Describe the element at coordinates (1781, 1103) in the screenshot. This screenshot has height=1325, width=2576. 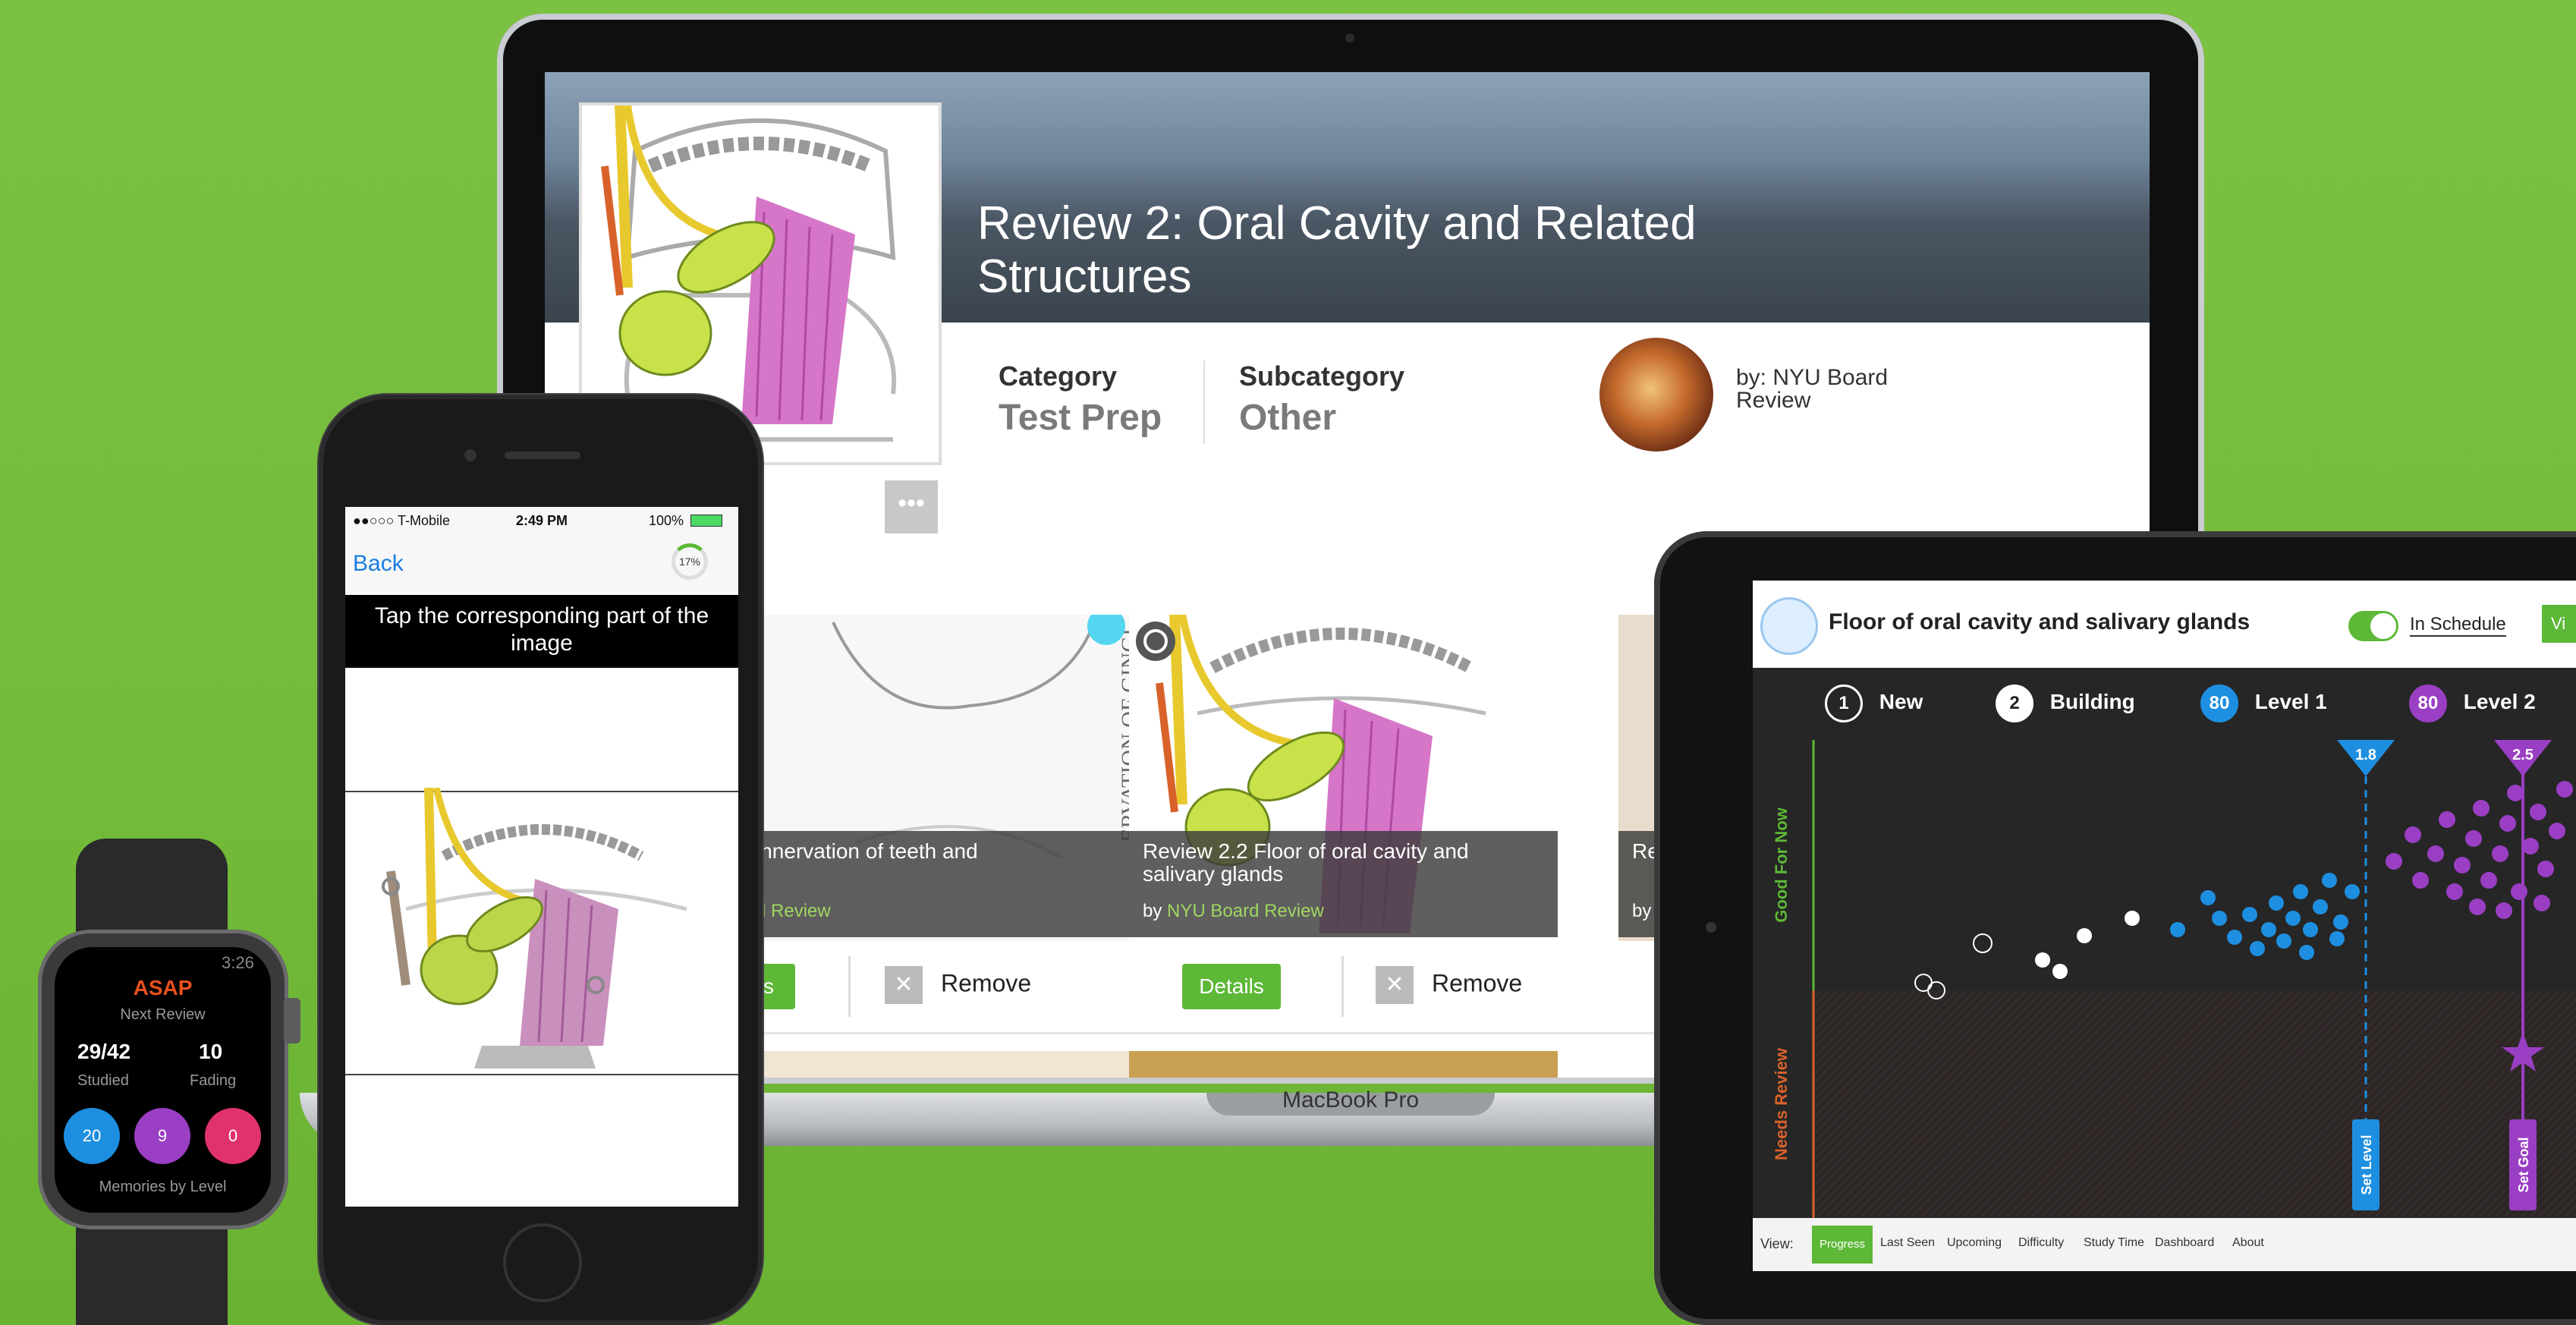
I see `y-bottom-label: Needs Review` at that location.